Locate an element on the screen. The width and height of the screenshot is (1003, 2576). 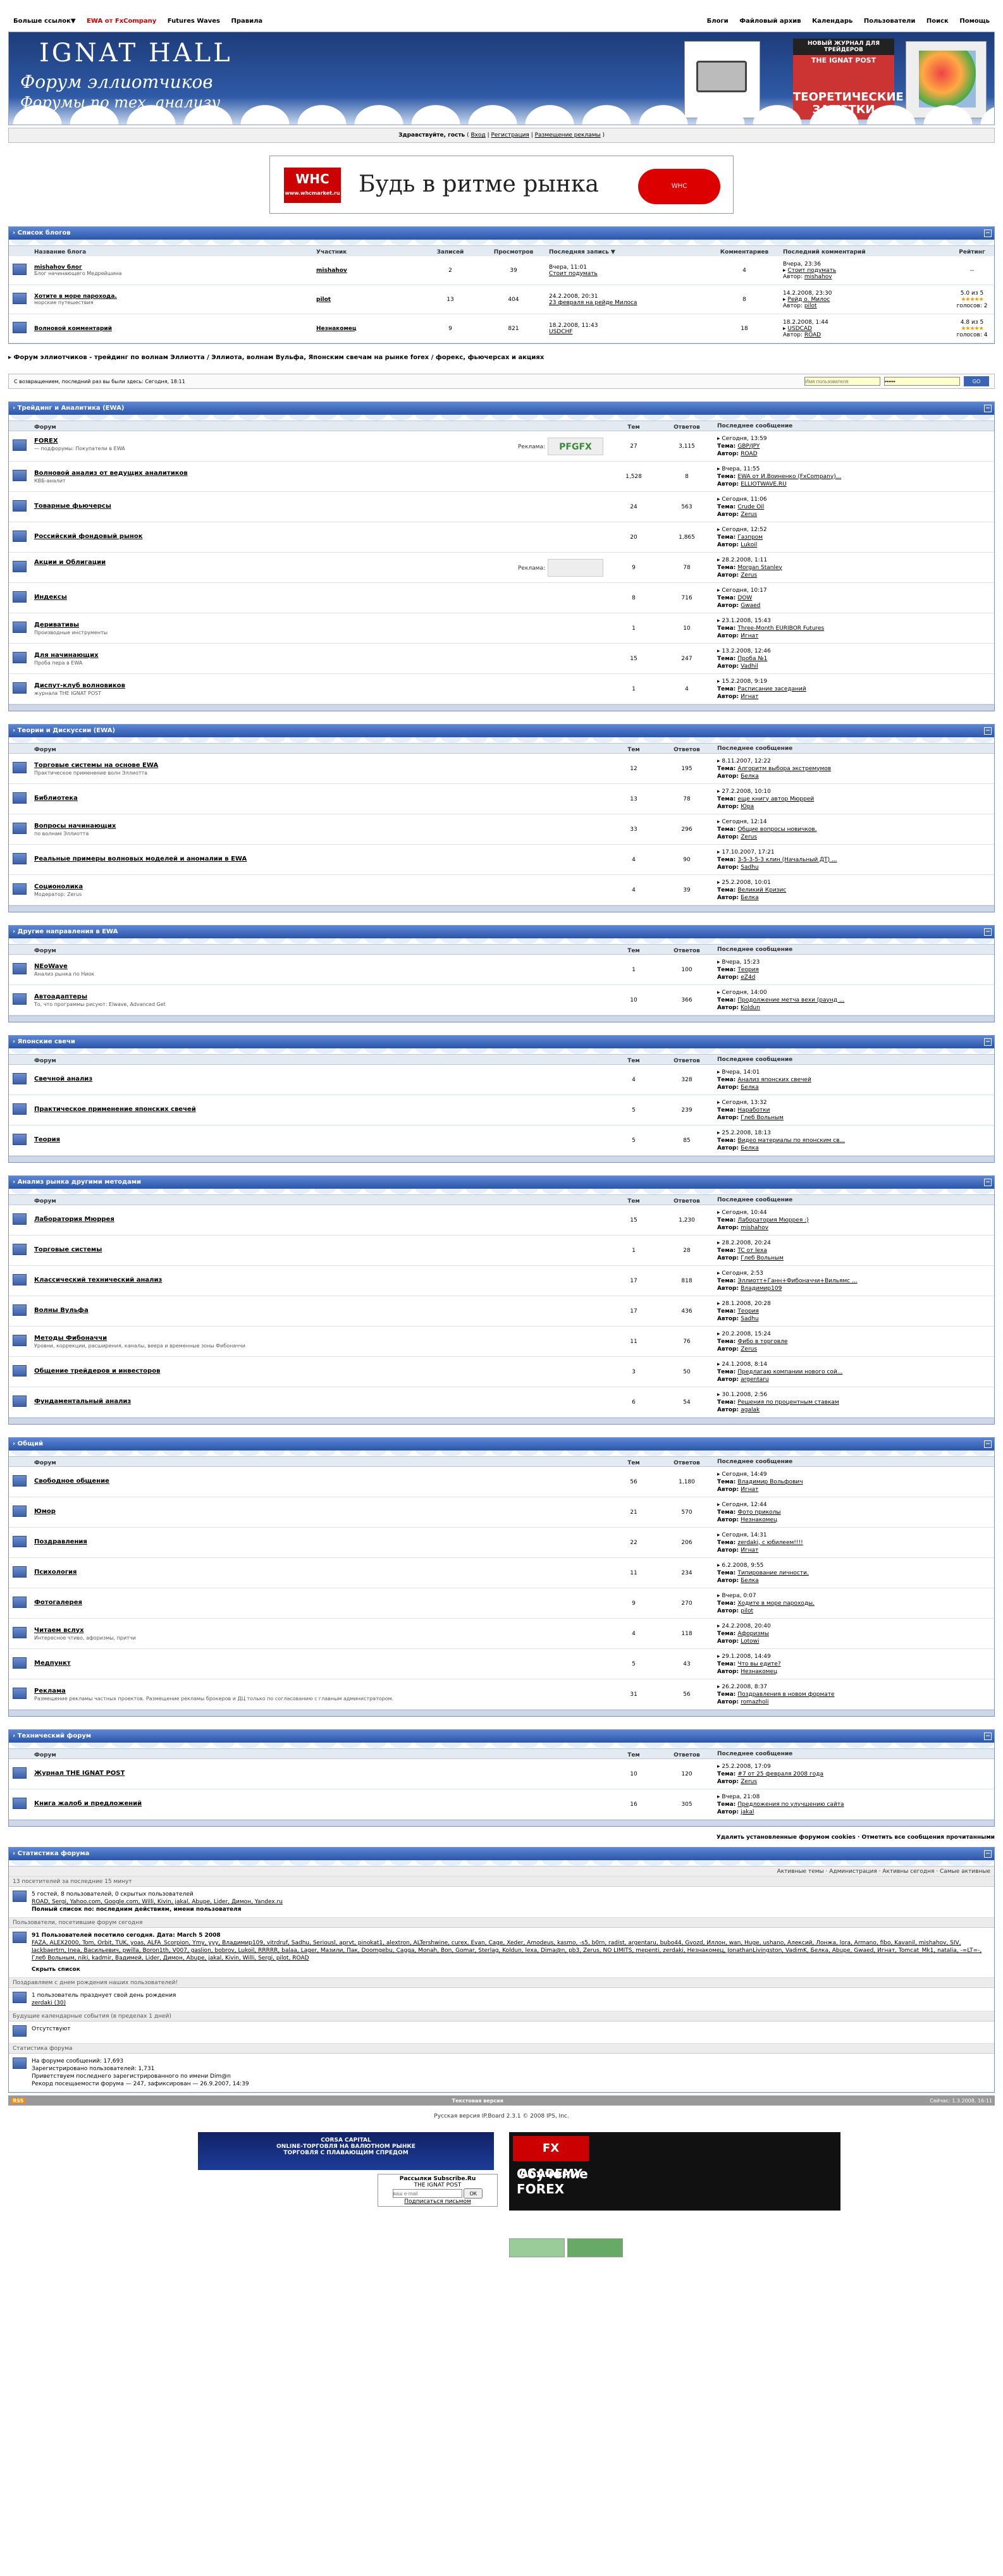
category-header: › Теории и Дискуссии (EWA) − is located at coordinates (501, 731).